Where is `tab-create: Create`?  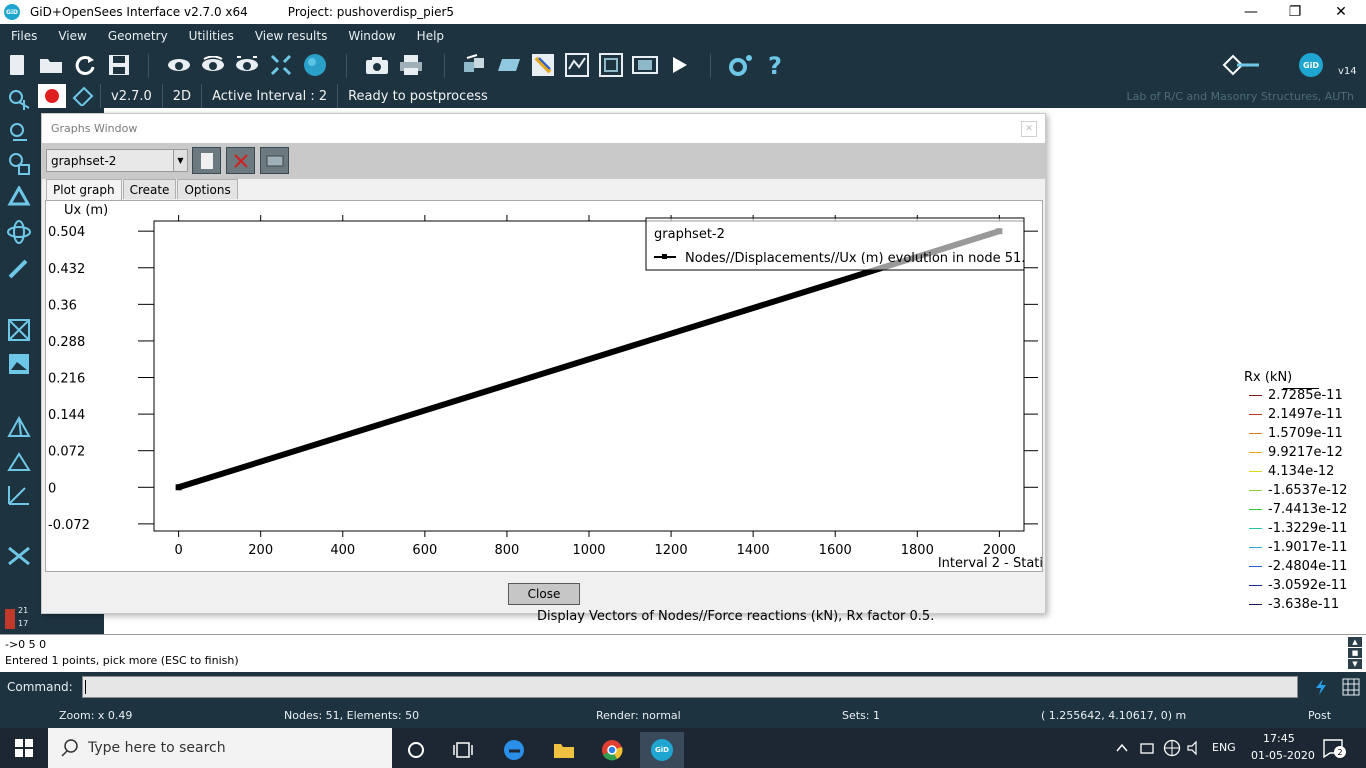
tab-create: Create is located at coordinates (149, 189).